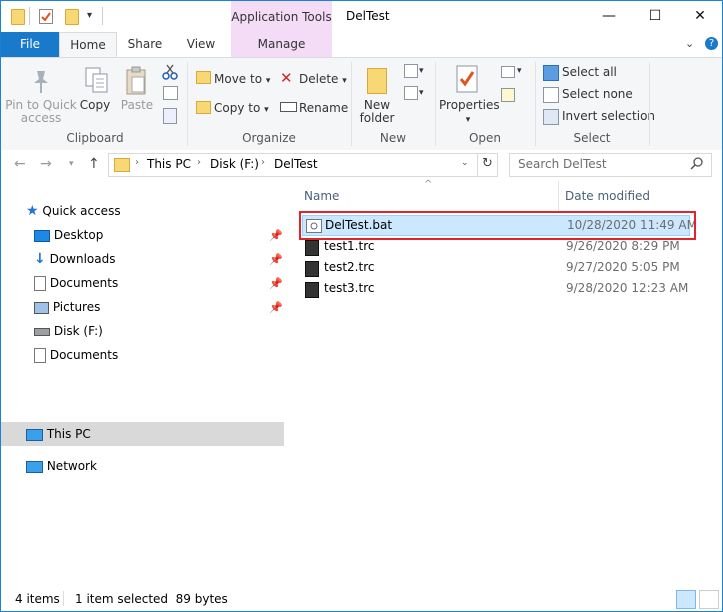  Describe the element at coordinates (203, 77) in the screenshot. I see `move-to-icon` at that location.